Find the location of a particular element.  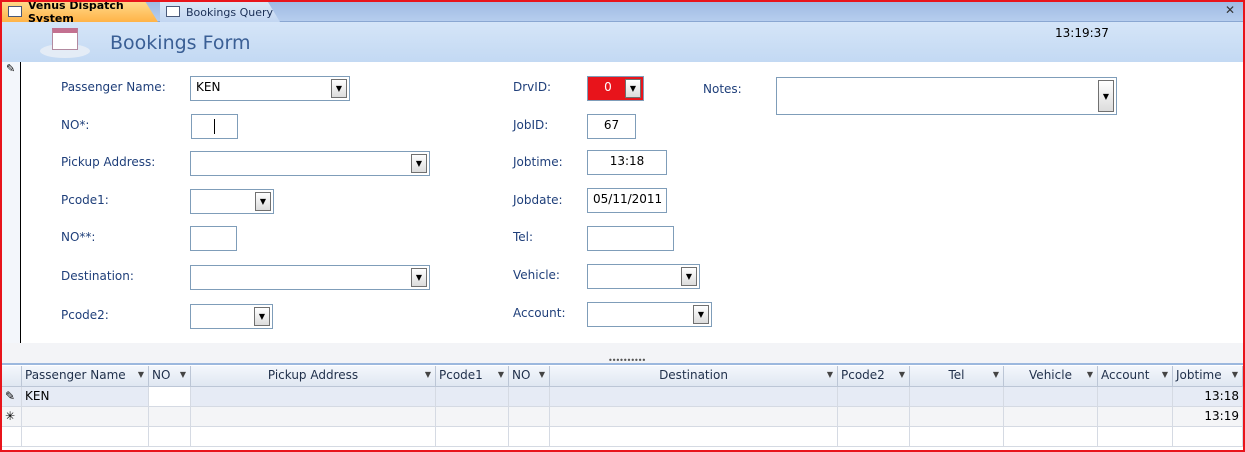

query-icon is located at coordinates (173, 11).